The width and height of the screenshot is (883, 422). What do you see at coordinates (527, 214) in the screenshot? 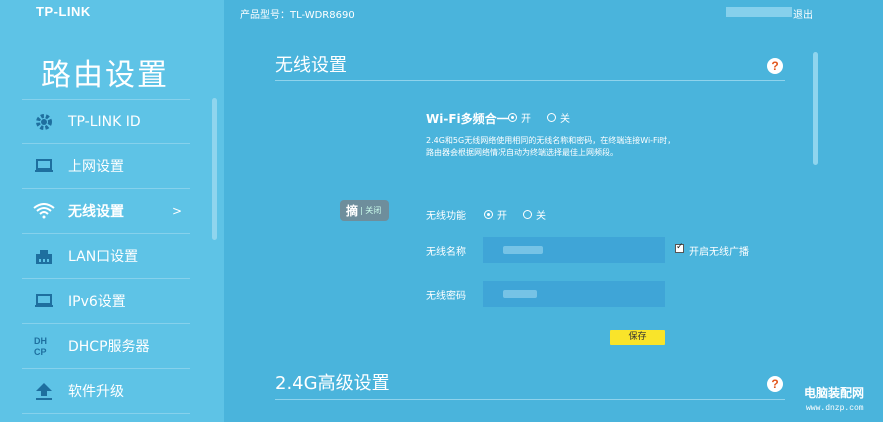
I see `wireless-off-radio` at bounding box center [527, 214].